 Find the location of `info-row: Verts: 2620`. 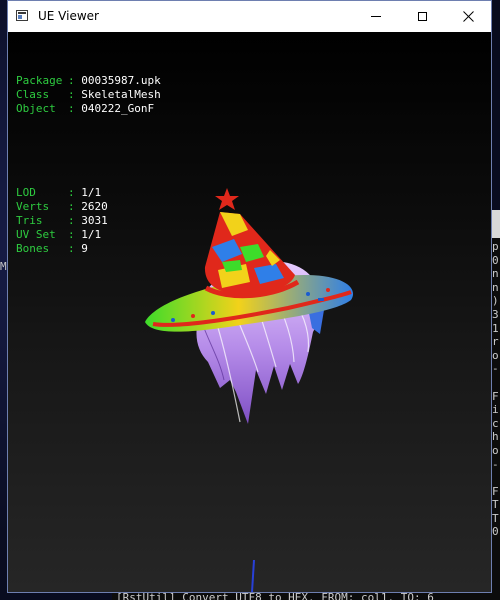

info-row: Verts: 2620 is located at coordinates (88, 207).